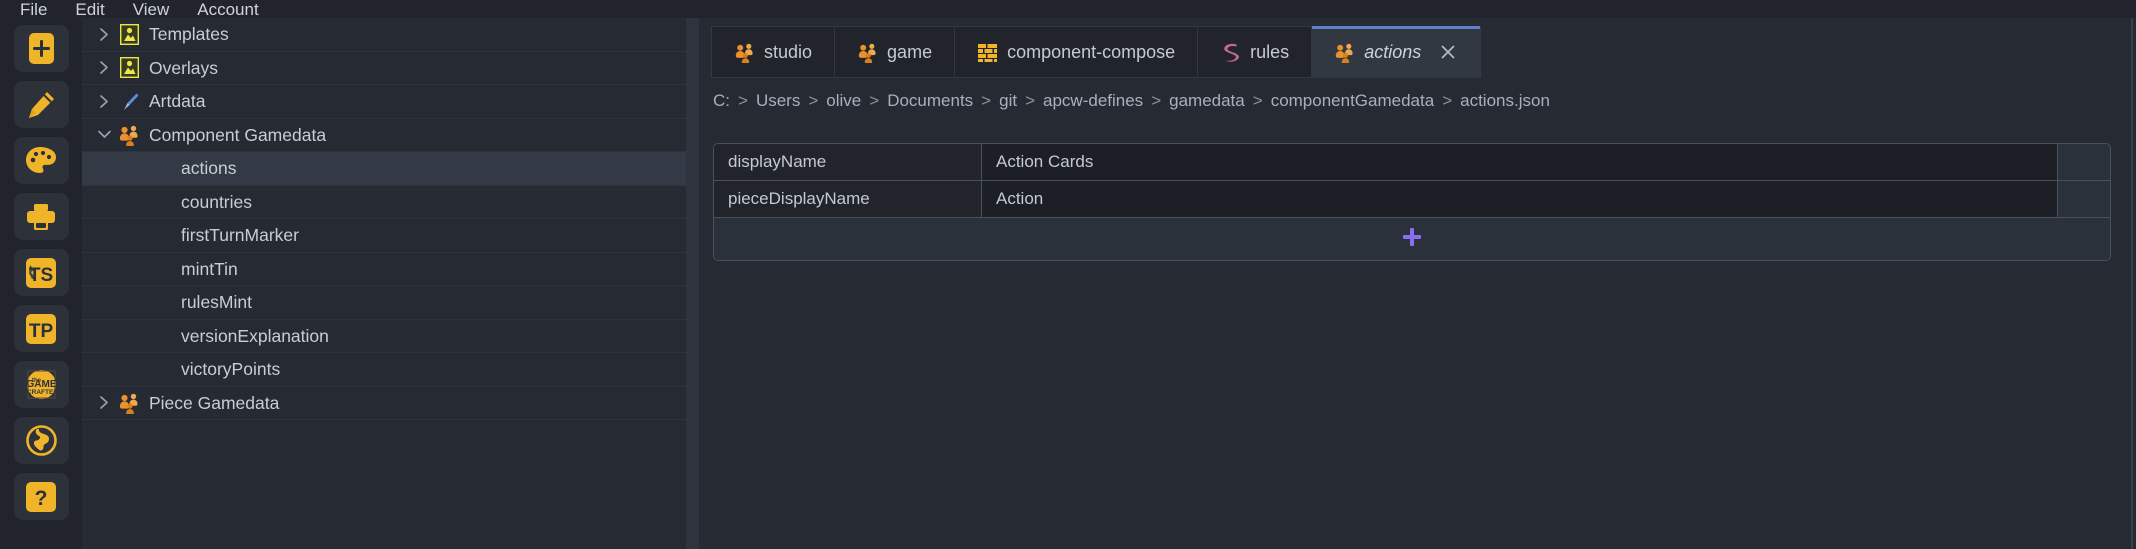 Image resolution: width=2136 pixels, height=549 pixels. What do you see at coordinates (89, 9) in the screenshot?
I see `menu-item-edit: Edit` at bounding box center [89, 9].